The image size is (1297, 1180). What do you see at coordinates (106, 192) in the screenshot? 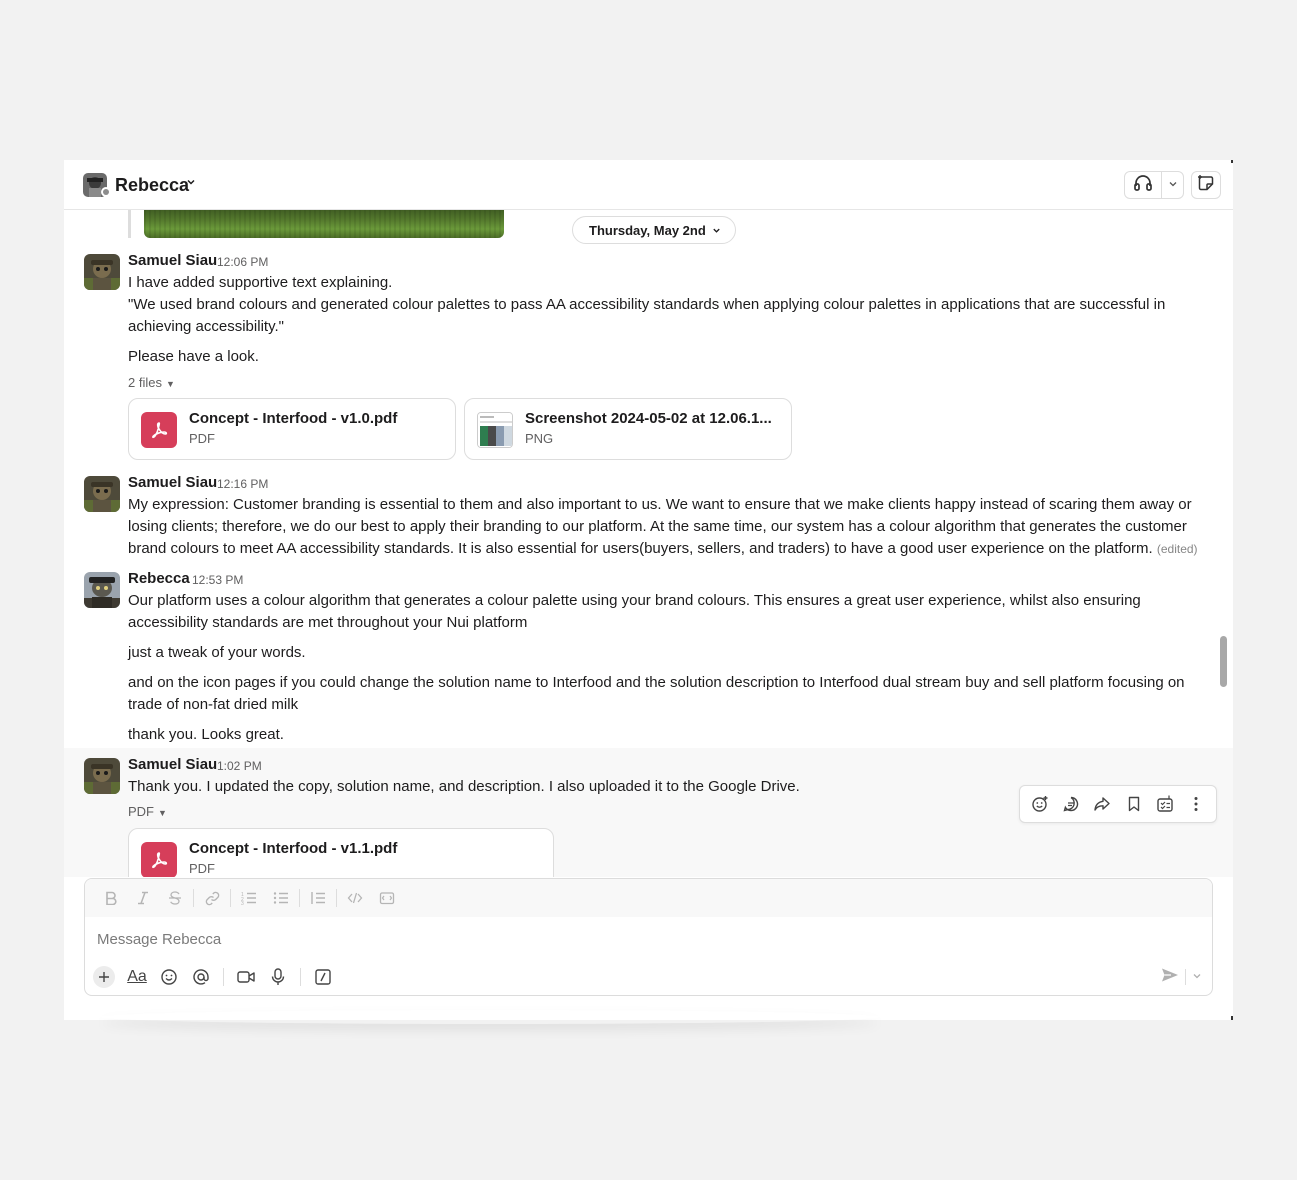
I see `presence-away-icon` at bounding box center [106, 192].